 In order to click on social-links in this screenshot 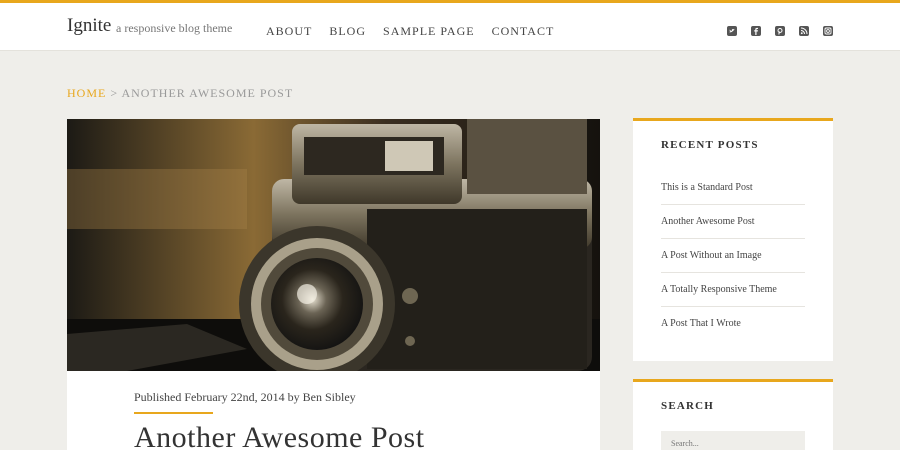, I will do `click(775, 31)`.